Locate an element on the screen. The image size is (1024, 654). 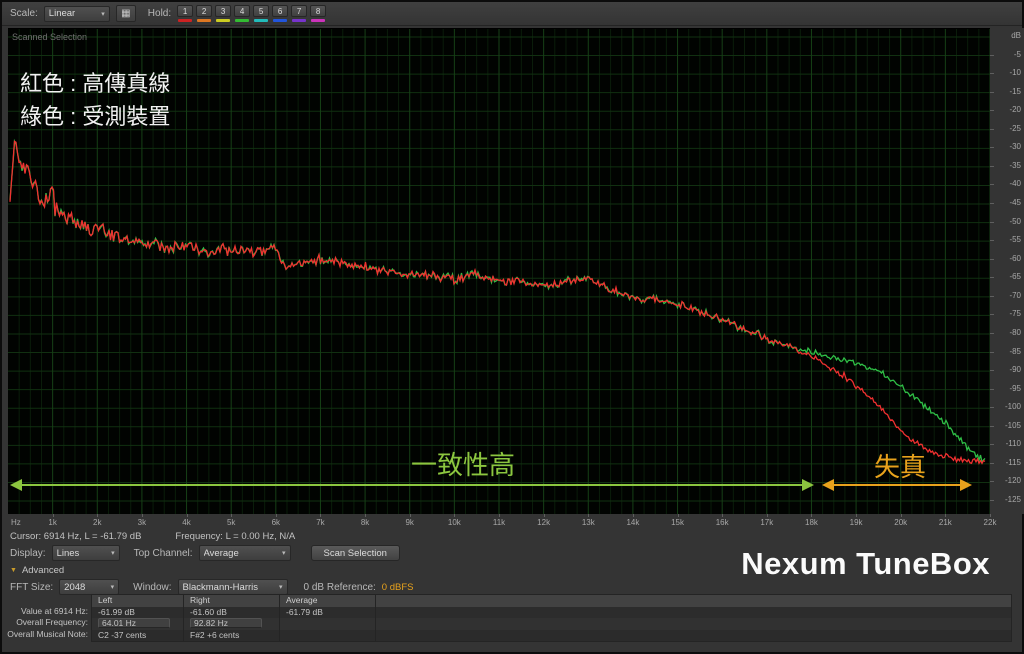
frequency-readout: Frequency: L = 0.00 Hz, N/A is located at coordinates (235, 536).